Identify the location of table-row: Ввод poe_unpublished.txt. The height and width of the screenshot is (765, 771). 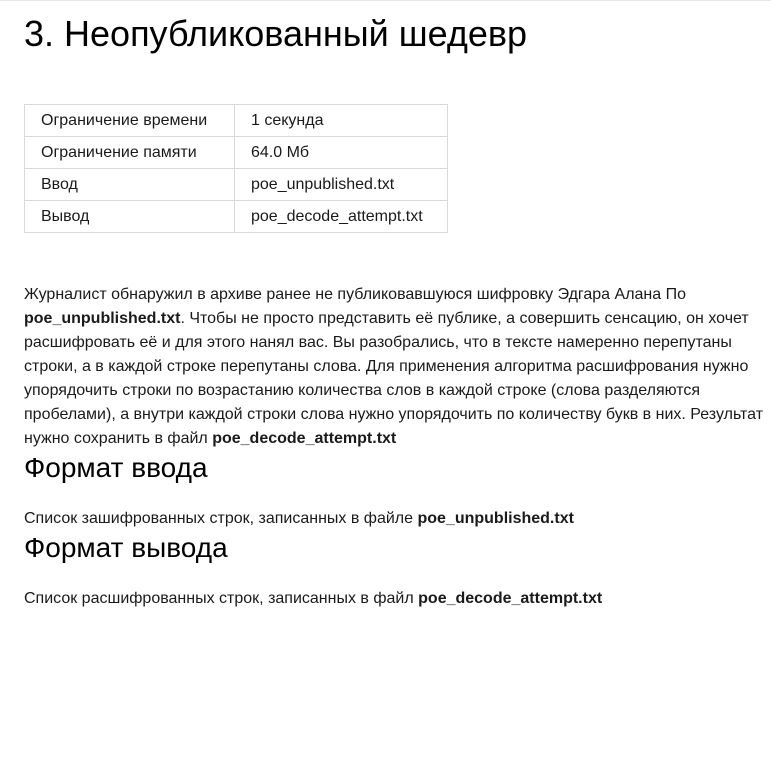
(236, 184).